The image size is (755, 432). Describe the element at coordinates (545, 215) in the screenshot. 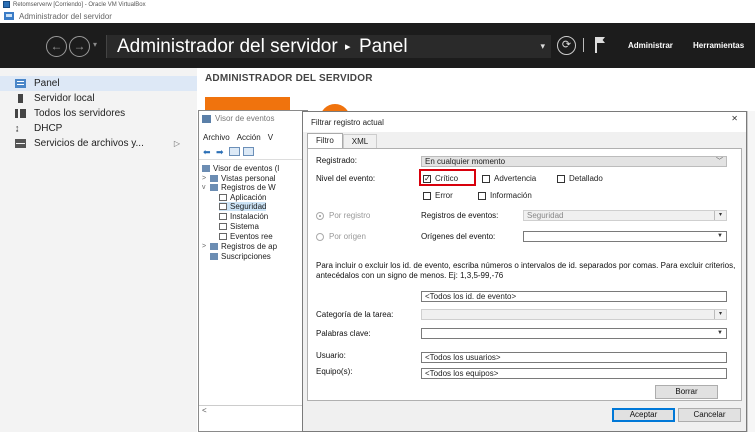

I see `event-logs-value: Seguridad` at that location.